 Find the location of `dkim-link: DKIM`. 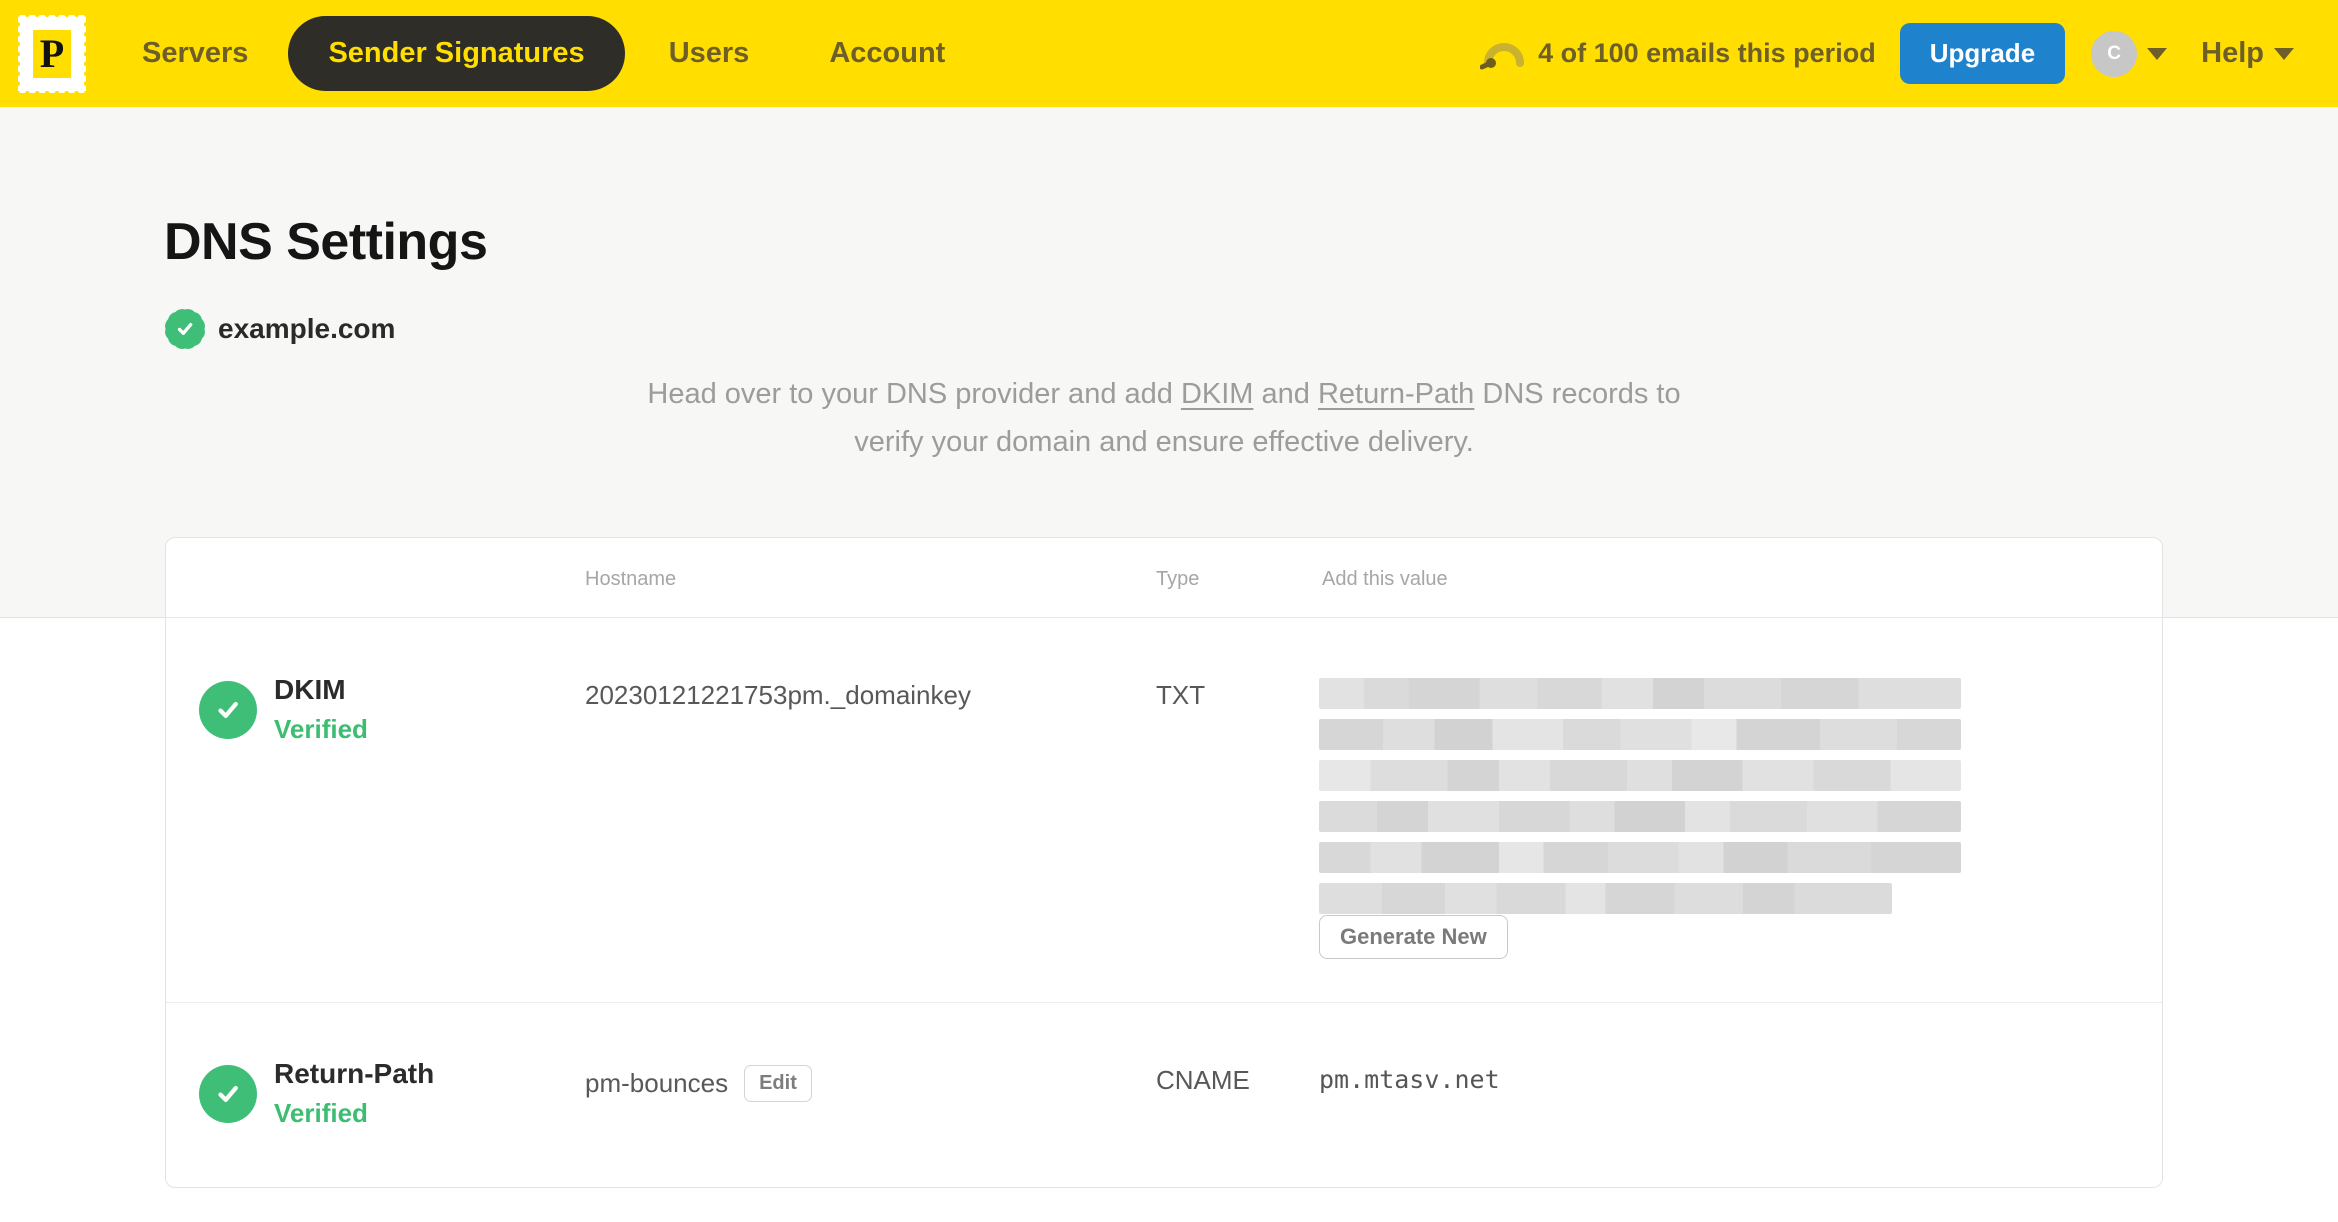

dkim-link: DKIM is located at coordinates (1217, 394).